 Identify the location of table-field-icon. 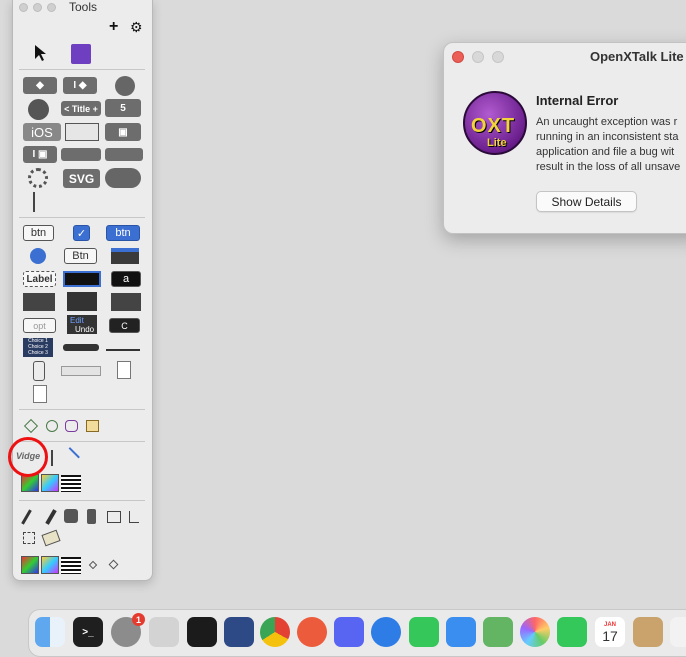
(126, 302).